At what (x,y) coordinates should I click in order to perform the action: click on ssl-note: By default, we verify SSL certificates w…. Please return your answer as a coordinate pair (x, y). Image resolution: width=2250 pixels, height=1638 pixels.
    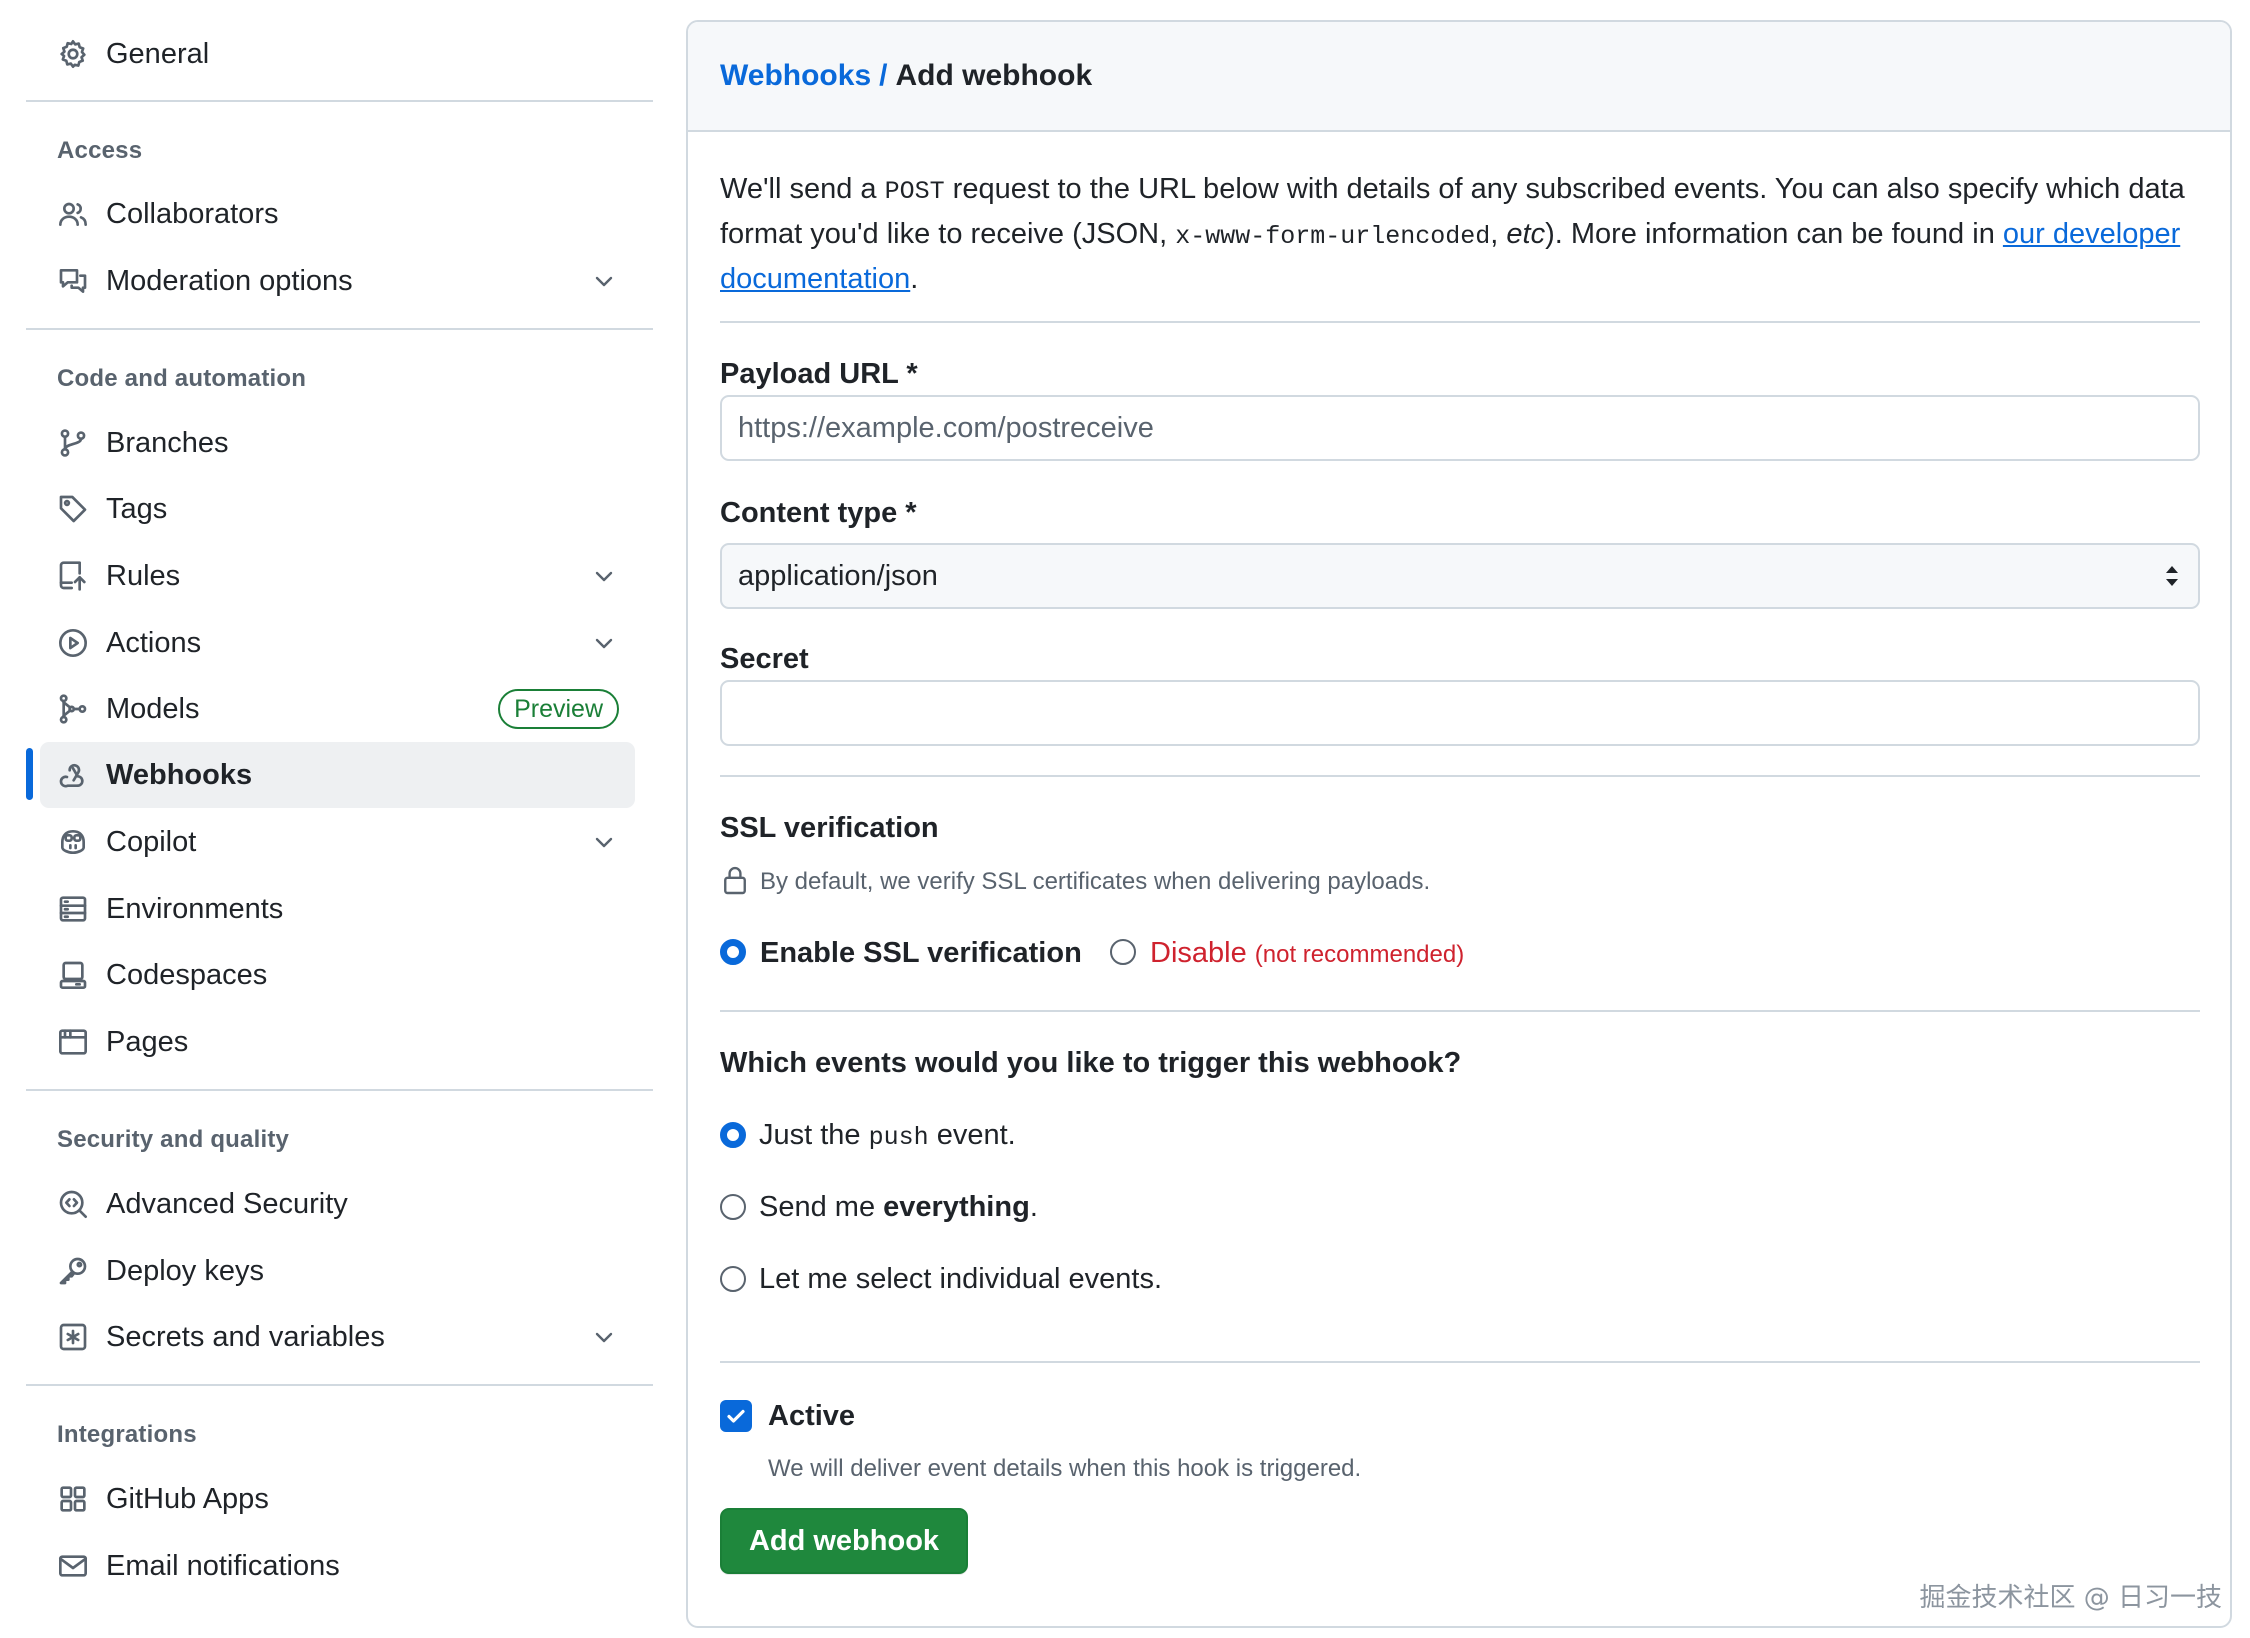
    Looking at the image, I should click on (1095, 881).